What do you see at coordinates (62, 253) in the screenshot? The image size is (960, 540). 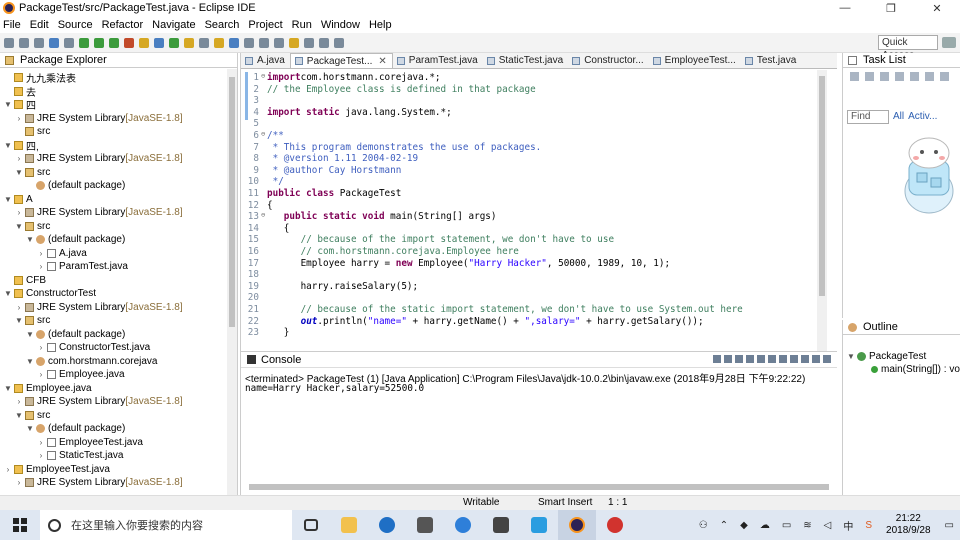 I see `tree-item: › A.java` at bounding box center [62, 253].